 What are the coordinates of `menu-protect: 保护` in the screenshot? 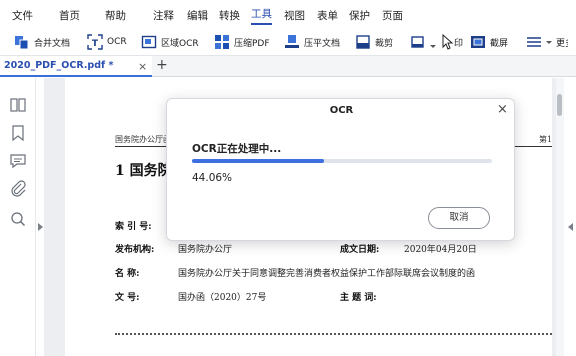 It's located at (359, 15).